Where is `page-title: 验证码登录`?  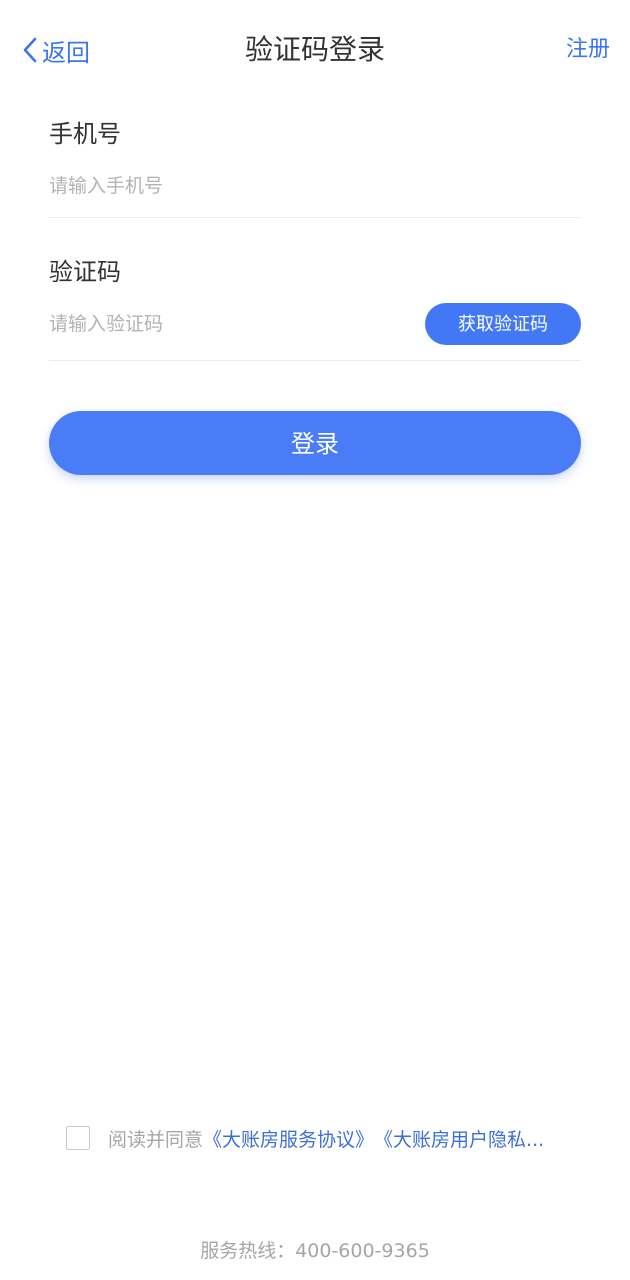
page-title: 验证码登录 is located at coordinates (314, 49).